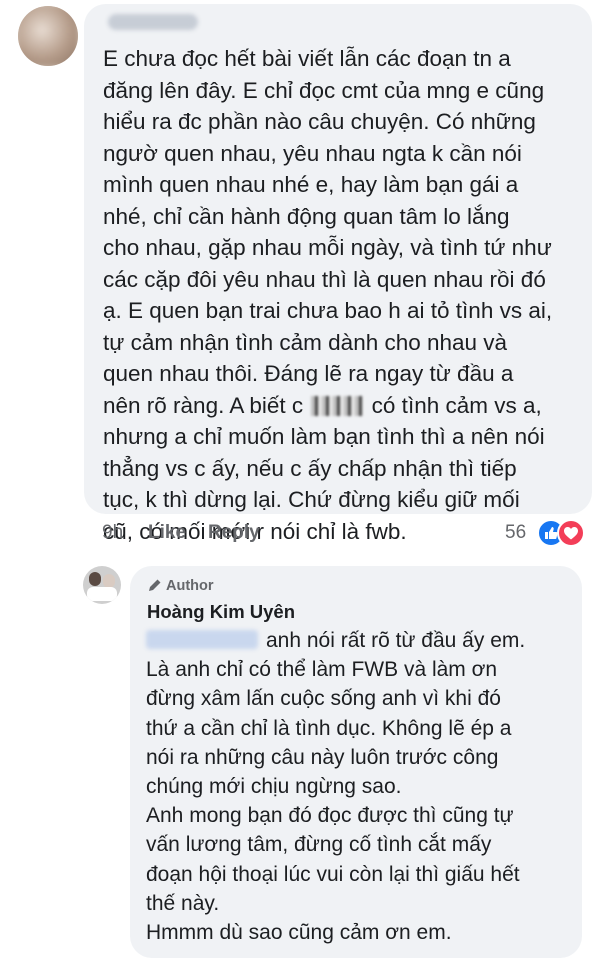 This screenshot has width=600, height=963. What do you see at coordinates (456, 405) in the screenshot?
I see `comment-line-part: có tình cảm vs a,` at bounding box center [456, 405].